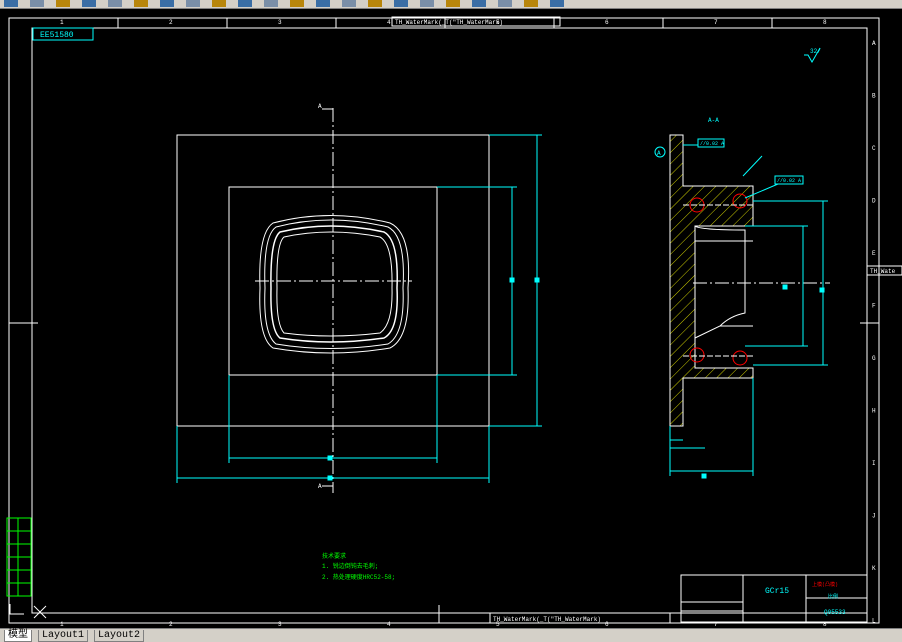 This screenshot has height=642, width=902. I want to click on row-label: G, so click(874, 358).